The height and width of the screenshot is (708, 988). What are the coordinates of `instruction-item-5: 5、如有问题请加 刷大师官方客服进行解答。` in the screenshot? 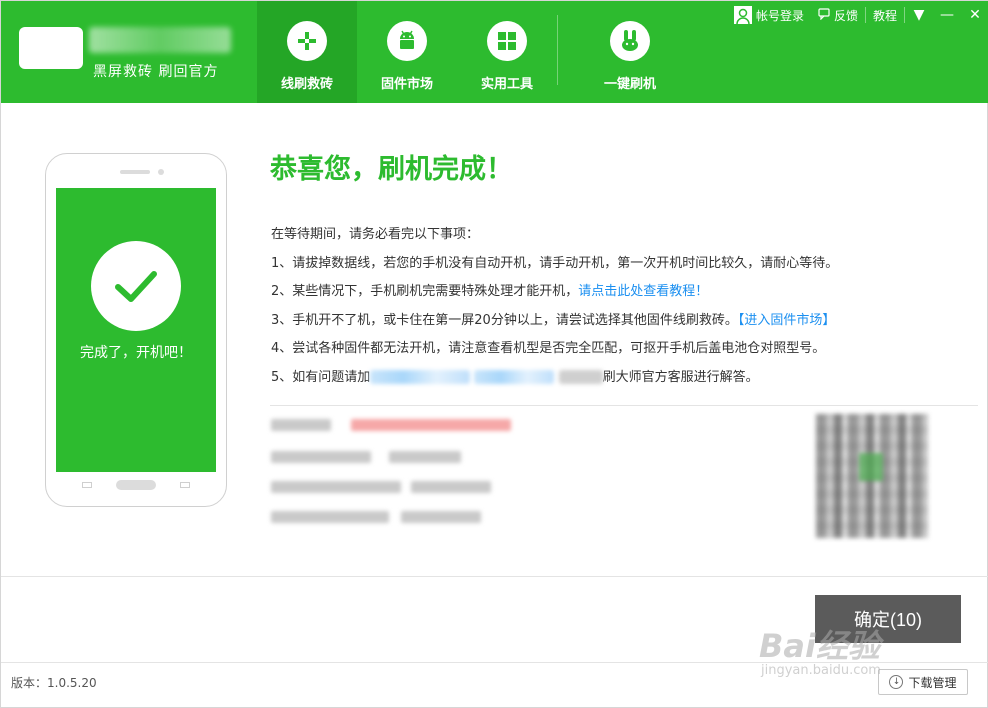 It's located at (554, 378).